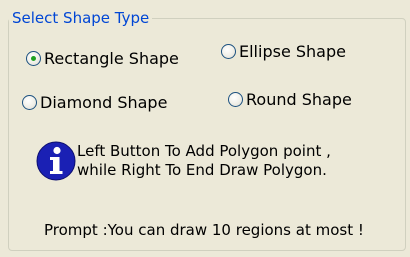 This screenshot has height=257, width=410. Describe the element at coordinates (204, 151) in the screenshot. I see `info-line-1: Left Button To Add Polygon point ,` at that location.